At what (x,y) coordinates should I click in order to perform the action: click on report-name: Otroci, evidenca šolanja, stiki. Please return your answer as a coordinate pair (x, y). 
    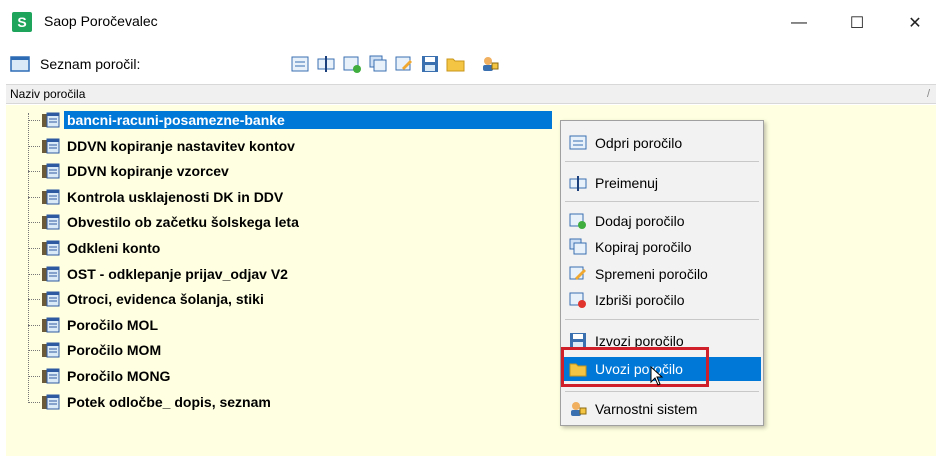
    Looking at the image, I should click on (165, 299).